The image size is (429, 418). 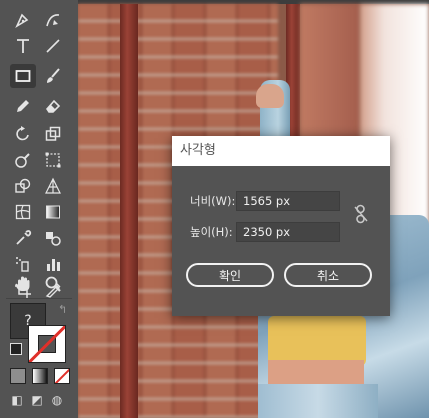 What do you see at coordinates (23, 106) in the screenshot?
I see `pencil-tool-icon` at bounding box center [23, 106].